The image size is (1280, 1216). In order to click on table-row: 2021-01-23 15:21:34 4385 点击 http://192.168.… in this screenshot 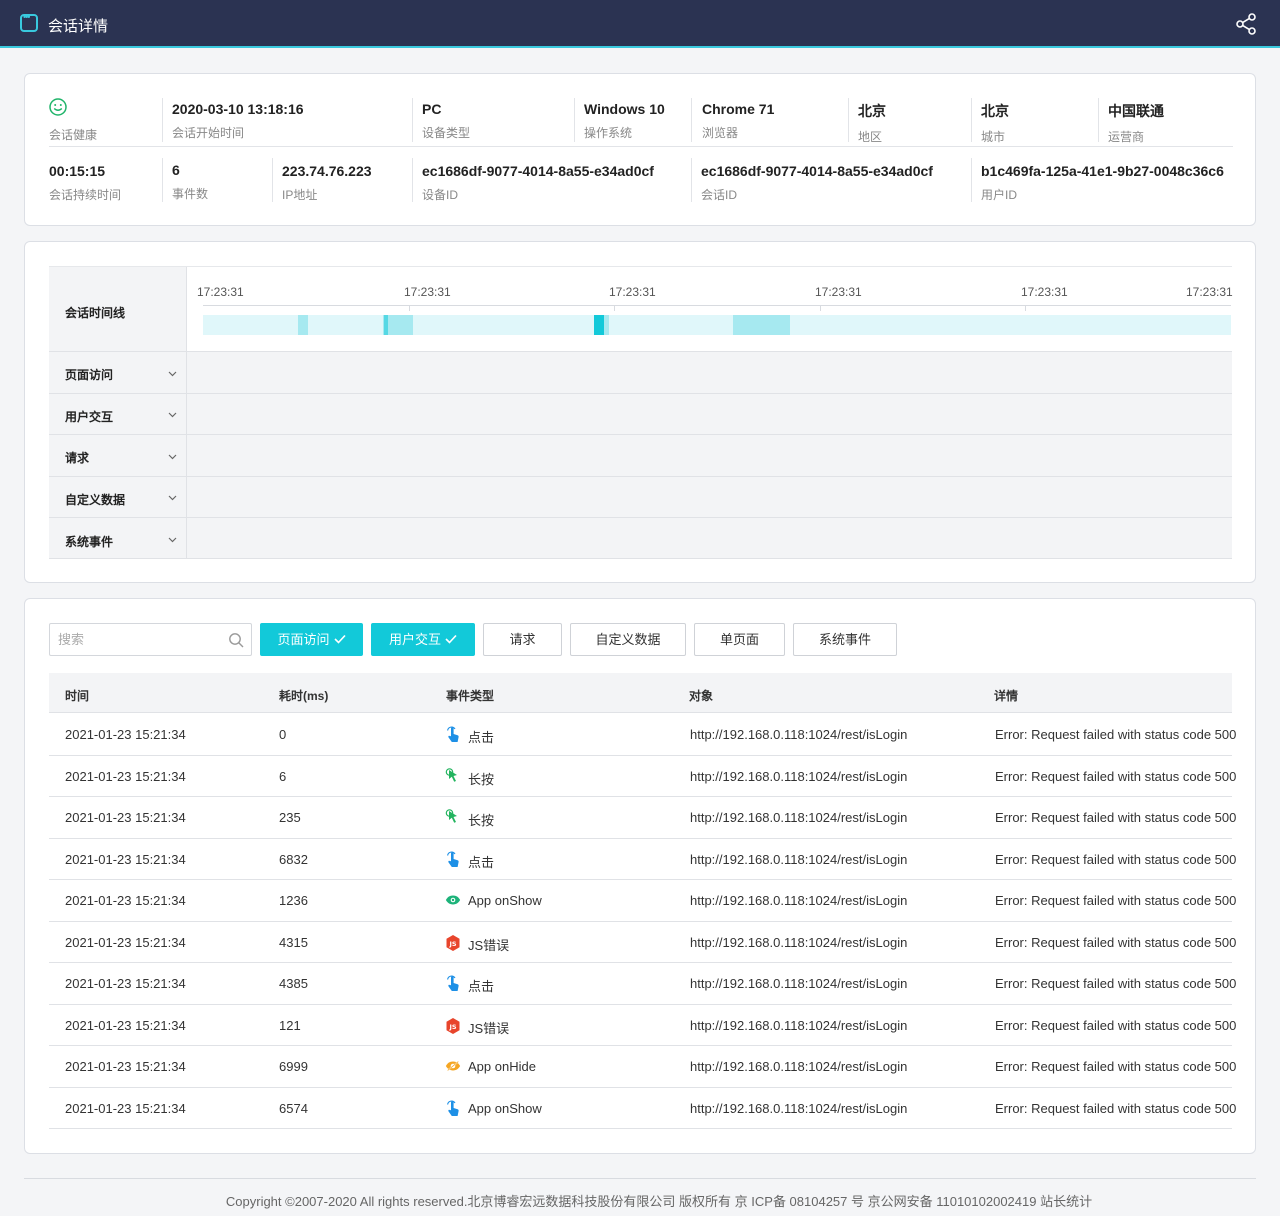, I will do `click(642, 984)`.